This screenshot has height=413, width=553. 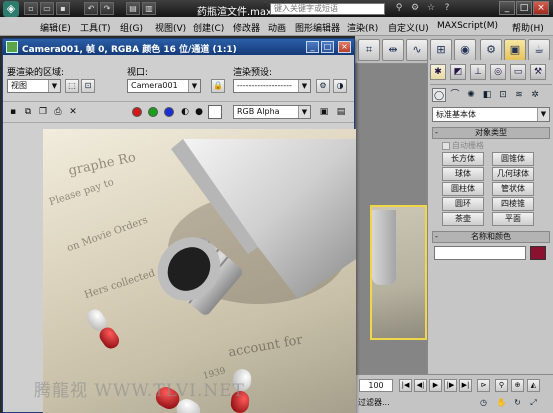 What do you see at coordinates (95, 27) in the screenshot?
I see `menu-tools: 工具(T)` at bounding box center [95, 27].